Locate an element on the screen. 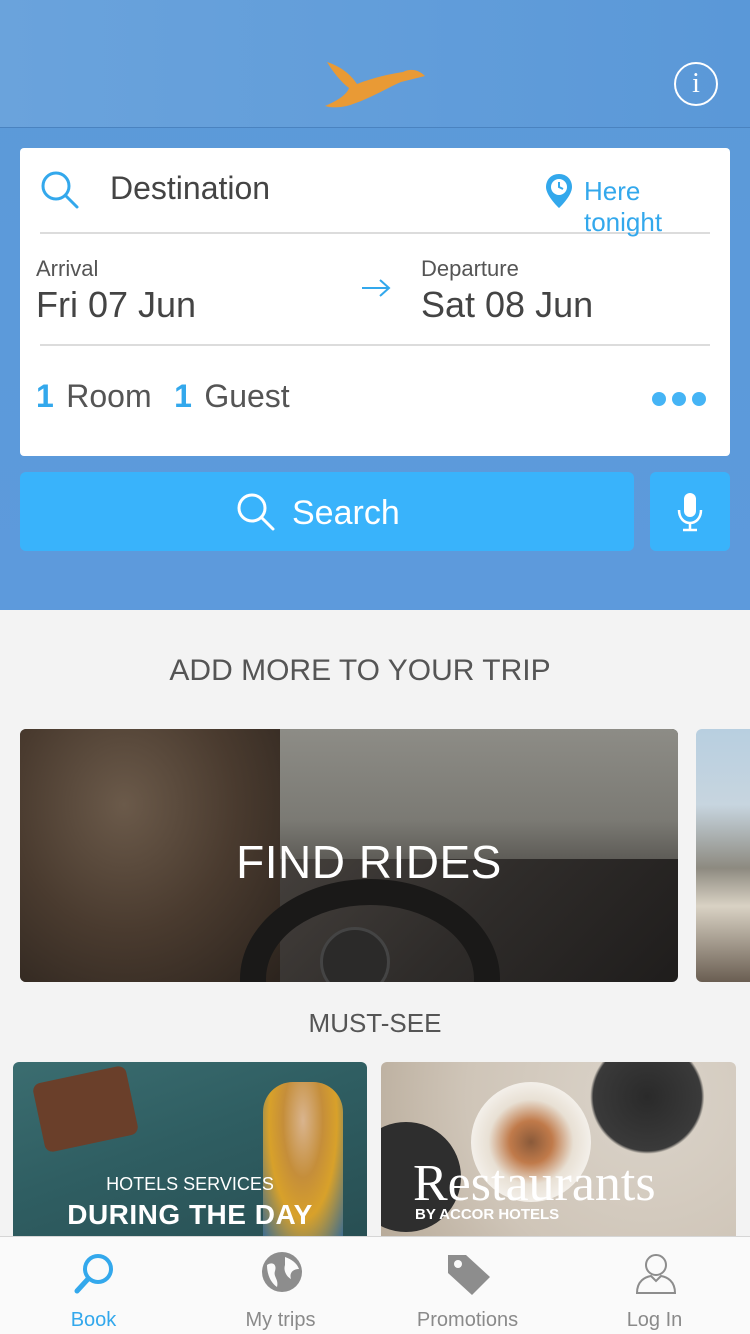 The image size is (750, 1334). more-options-icon is located at coordinates (683, 400).